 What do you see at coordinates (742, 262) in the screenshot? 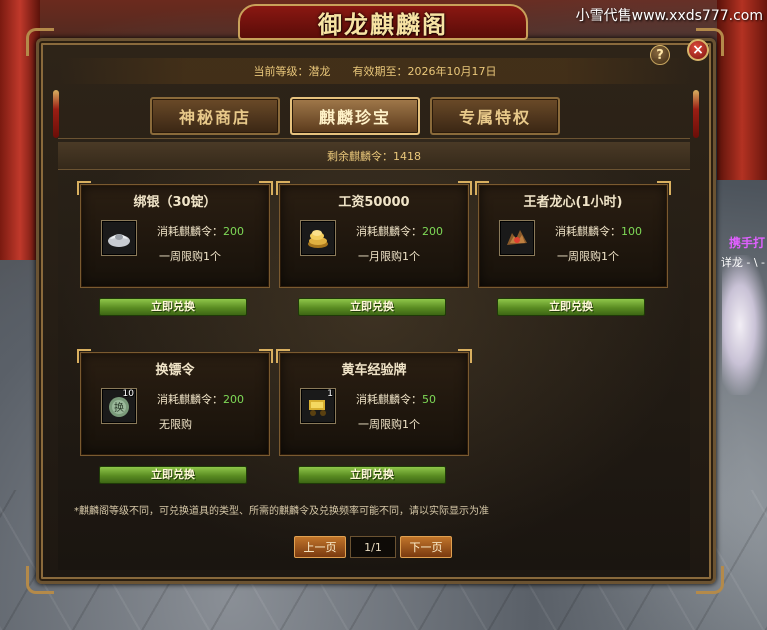
I see `player-name: 详龙 - \ -` at bounding box center [742, 262].